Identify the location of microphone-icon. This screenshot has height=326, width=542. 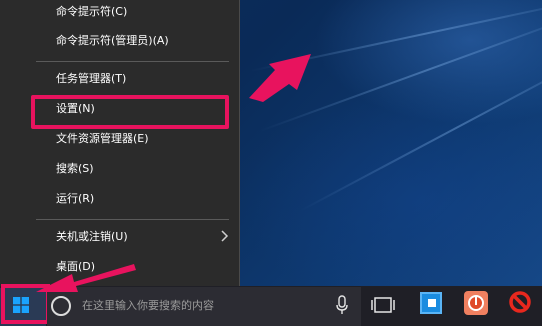
(342, 305).